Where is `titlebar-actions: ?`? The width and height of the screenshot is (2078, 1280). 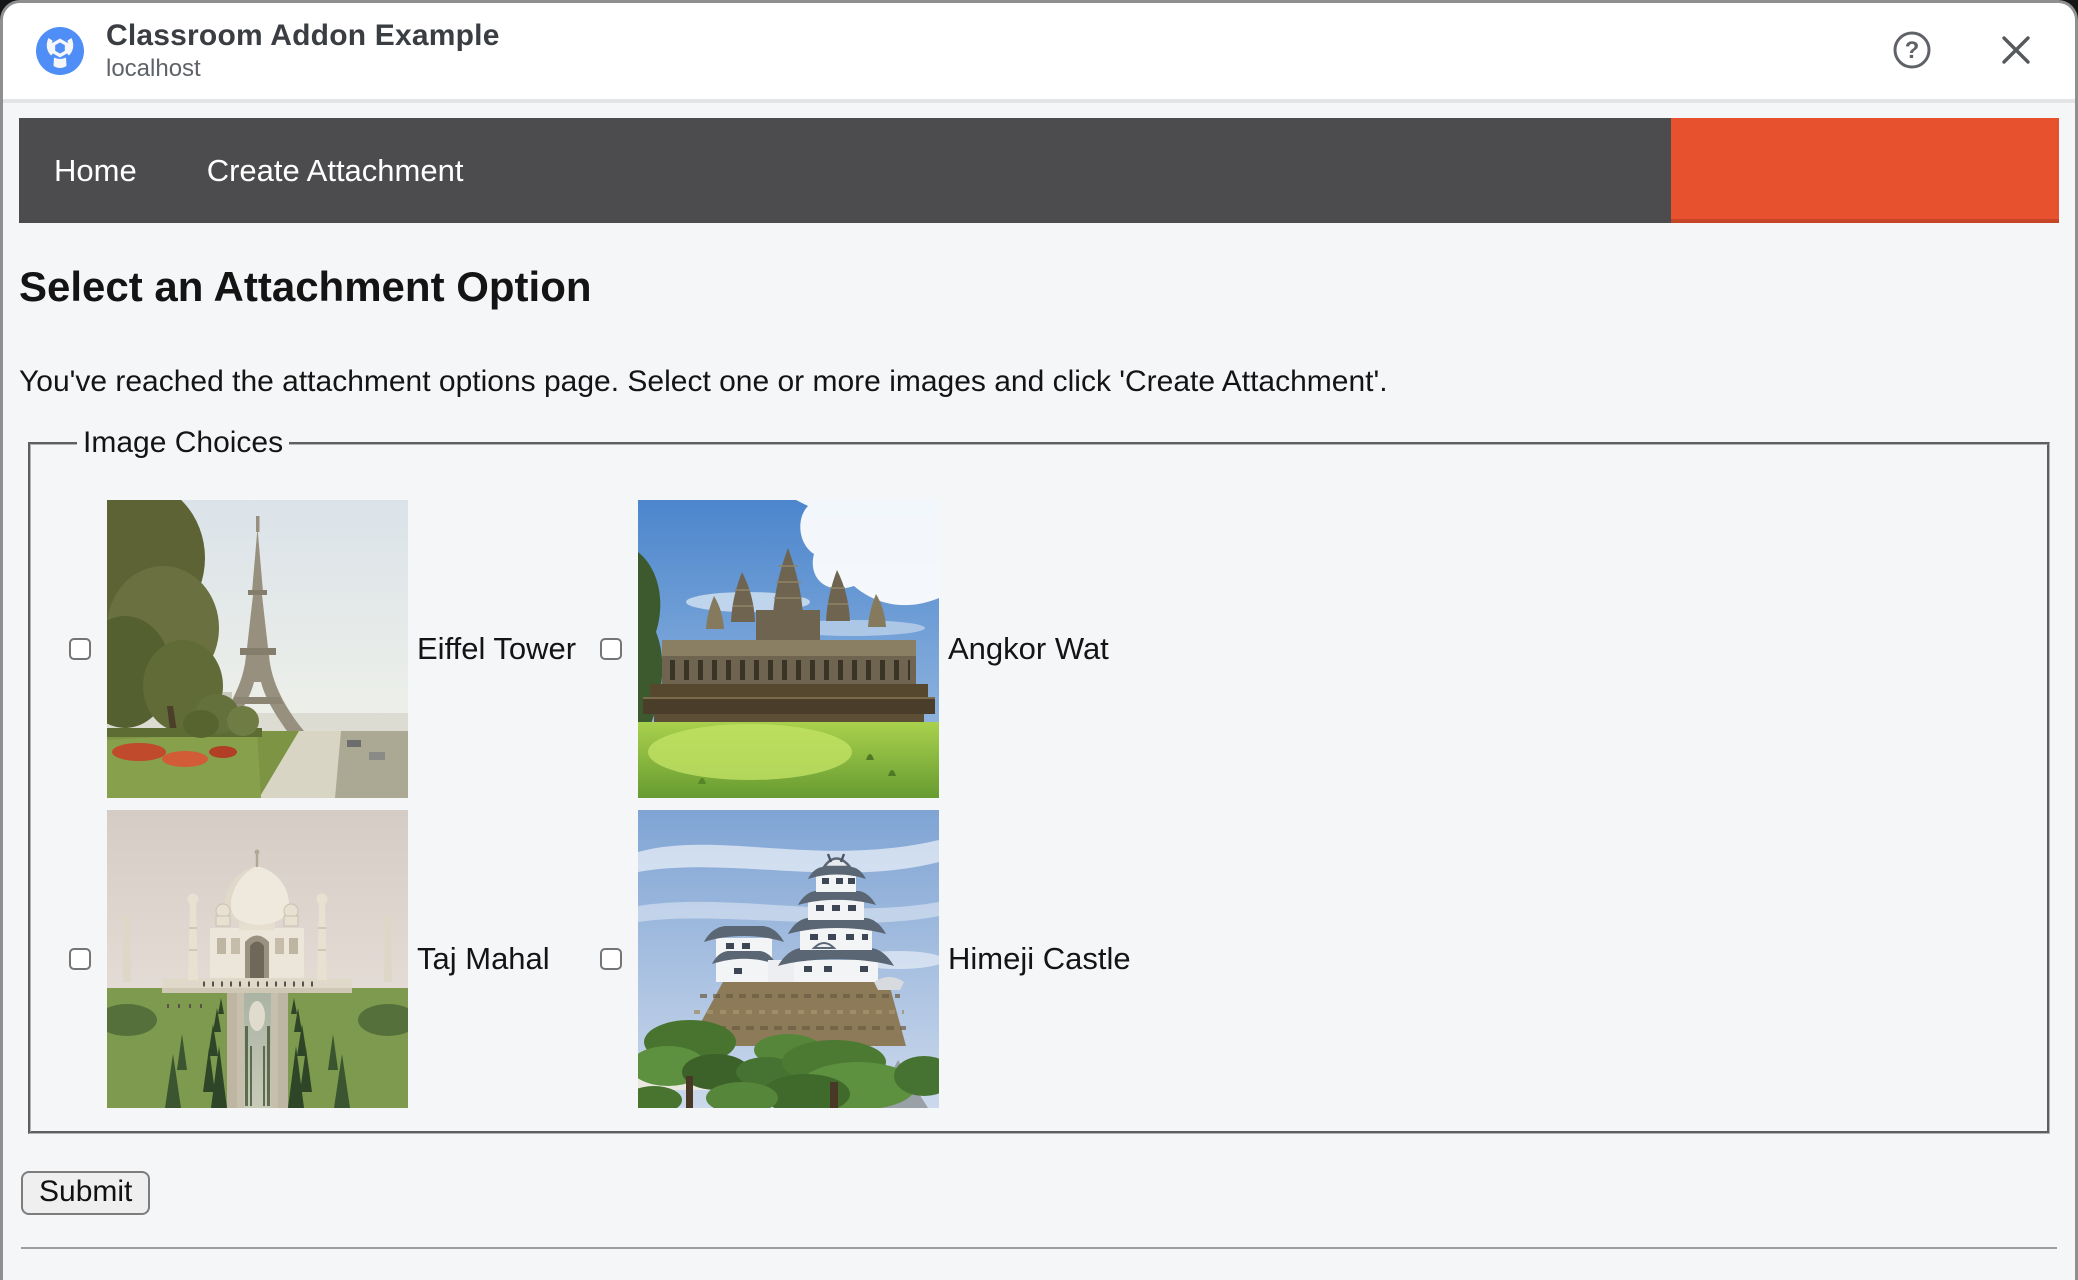 titlebar-actions: ? is located at coordinates (1964, 51).